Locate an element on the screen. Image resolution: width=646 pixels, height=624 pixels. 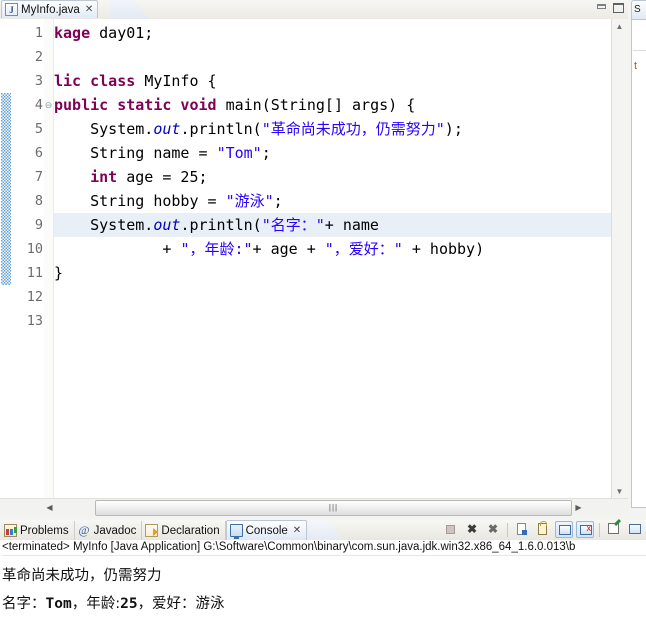
console-icon is located at coordinates (236, 531).